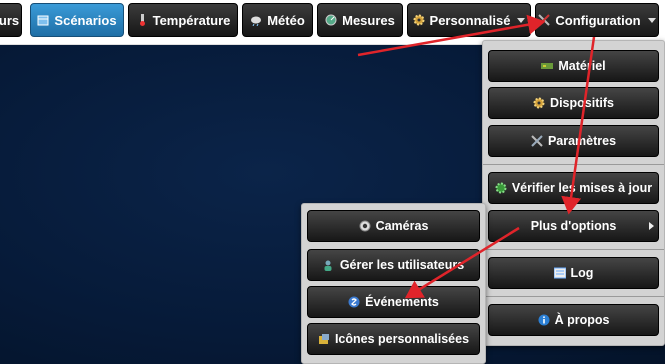 The height and width of the screenshot is (364, 665). Describe the element at coordinates (402, 339) in the screenshot. I see `menu-item-label: Icônes personnalisées` at that location.